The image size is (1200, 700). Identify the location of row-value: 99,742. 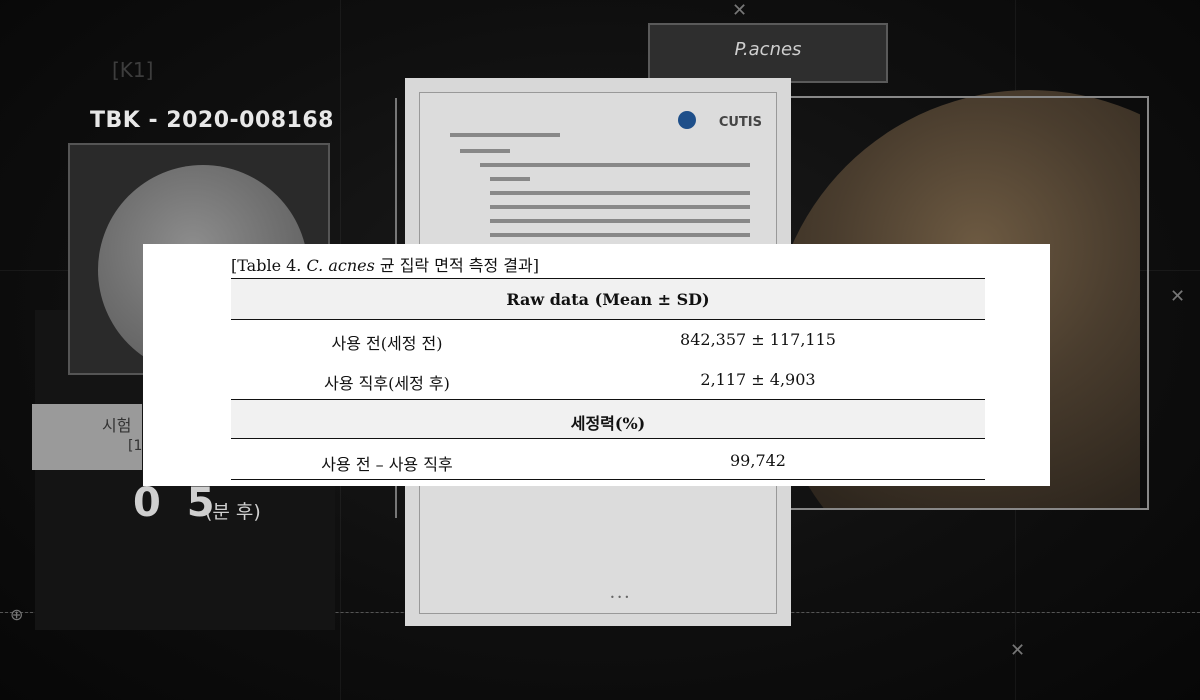
(758, 460).